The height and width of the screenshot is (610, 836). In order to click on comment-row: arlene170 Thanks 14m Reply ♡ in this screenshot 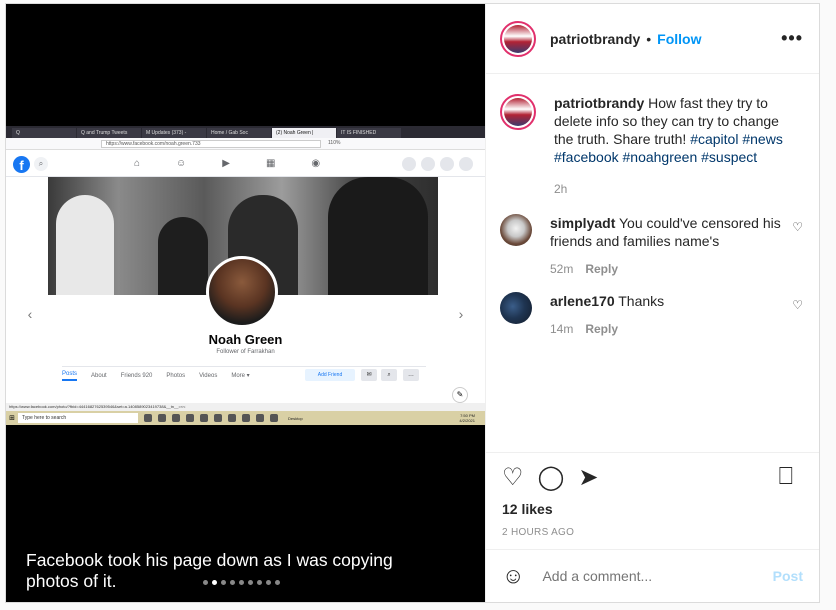, I will do `click(651, 315)`.